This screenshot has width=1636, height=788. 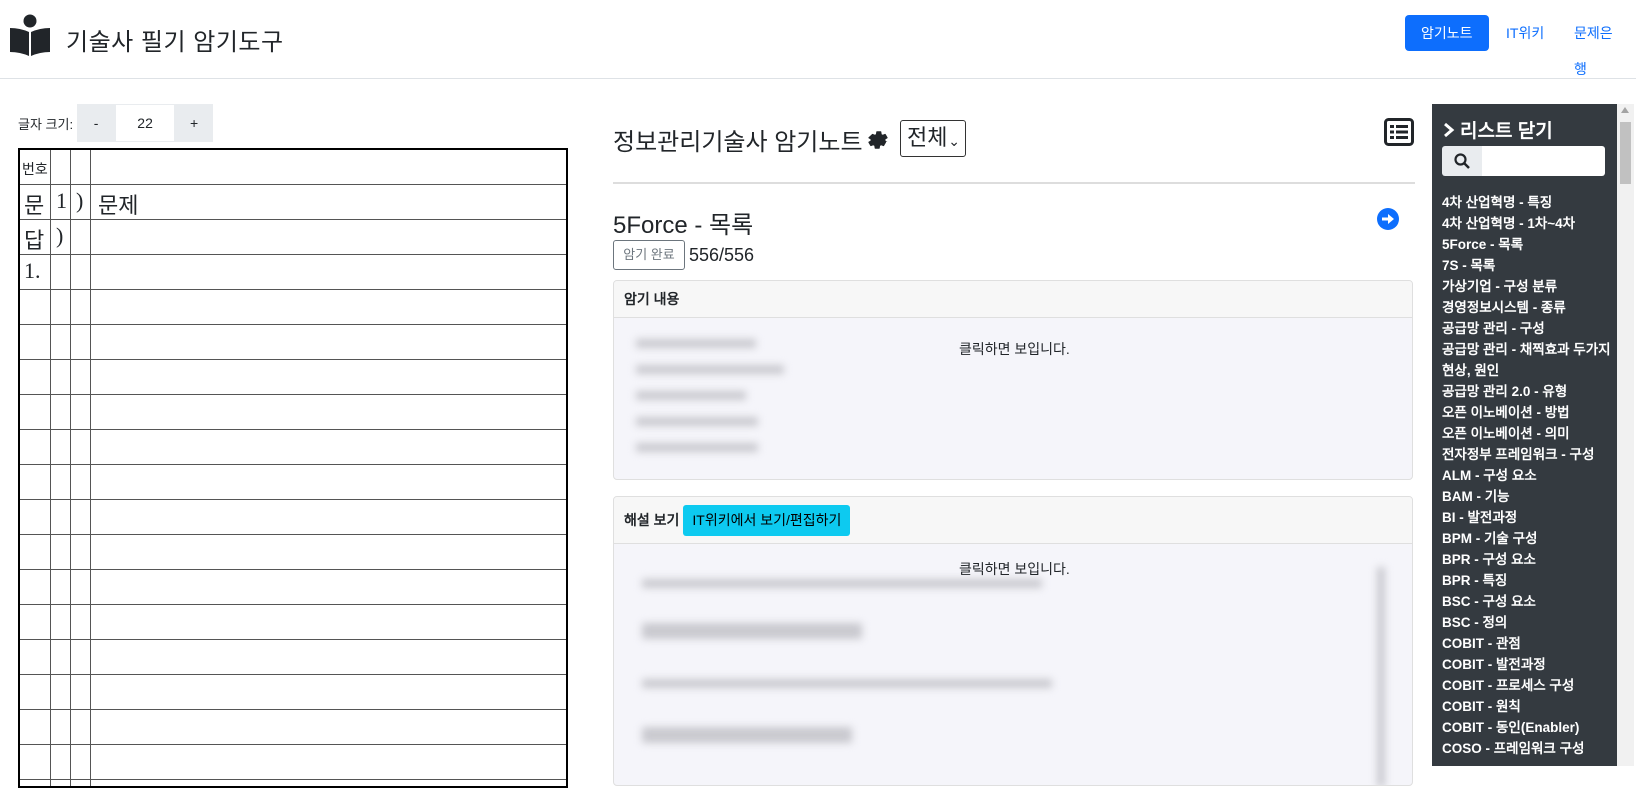 I want to click on list-close-label: 리스트 닫기, so click(x=1506, y=131).